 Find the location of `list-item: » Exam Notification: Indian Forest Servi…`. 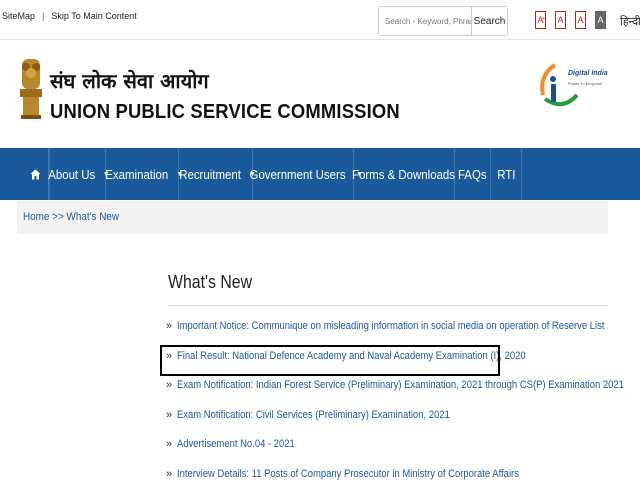

list-item: » Exam Notification: Indian Forest Servi… is located at coordinates (403, 394).